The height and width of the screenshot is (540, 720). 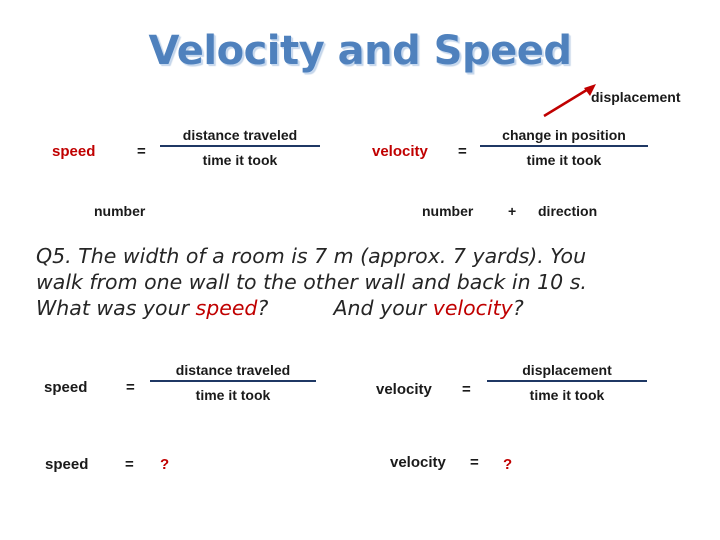 I want to click on speed-numerator-top: distance traveled, so click(x=240, y=135).